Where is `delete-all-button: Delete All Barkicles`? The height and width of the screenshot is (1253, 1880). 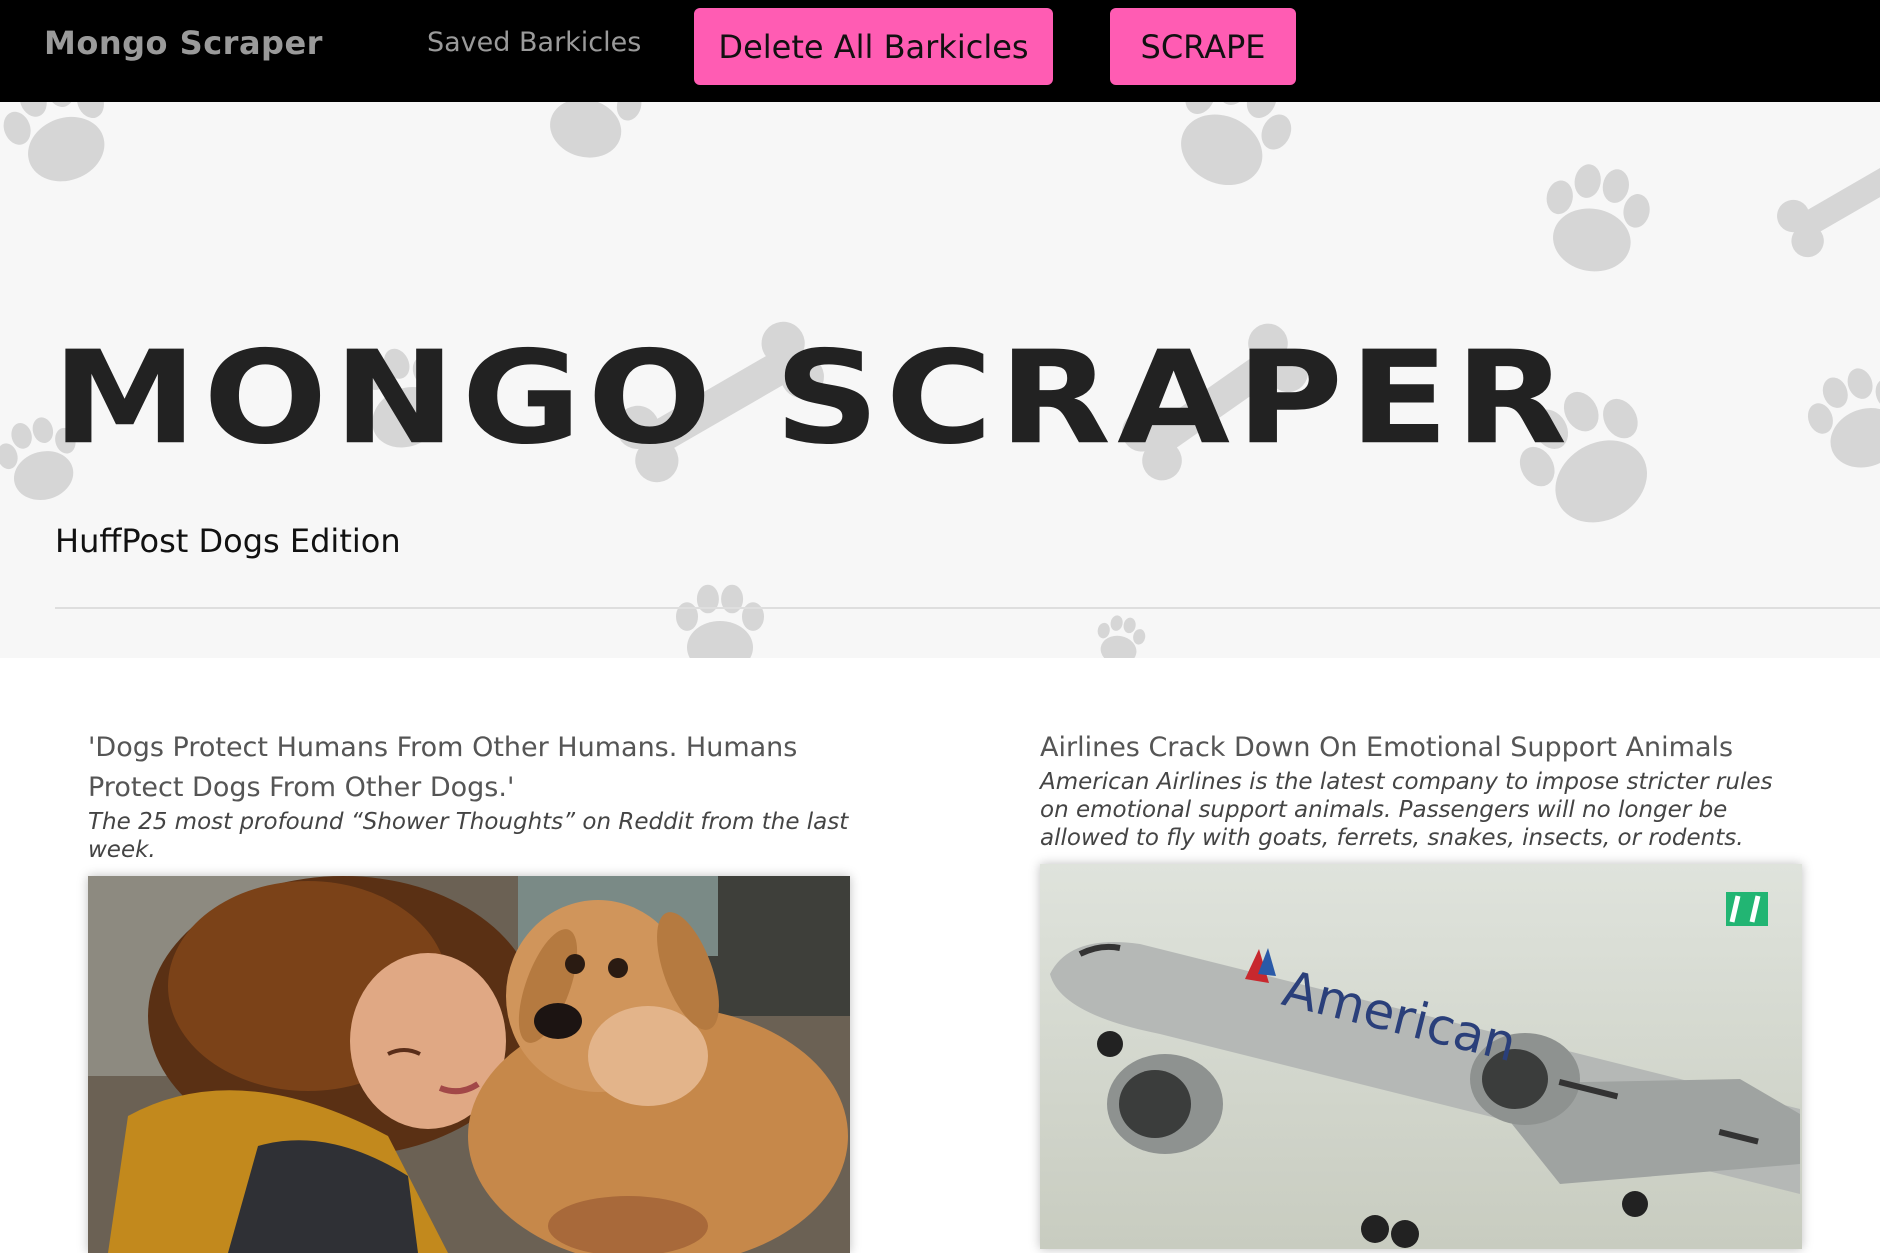
delete-all-button: Delete All Barkicles is located at coordinates (873, 46).